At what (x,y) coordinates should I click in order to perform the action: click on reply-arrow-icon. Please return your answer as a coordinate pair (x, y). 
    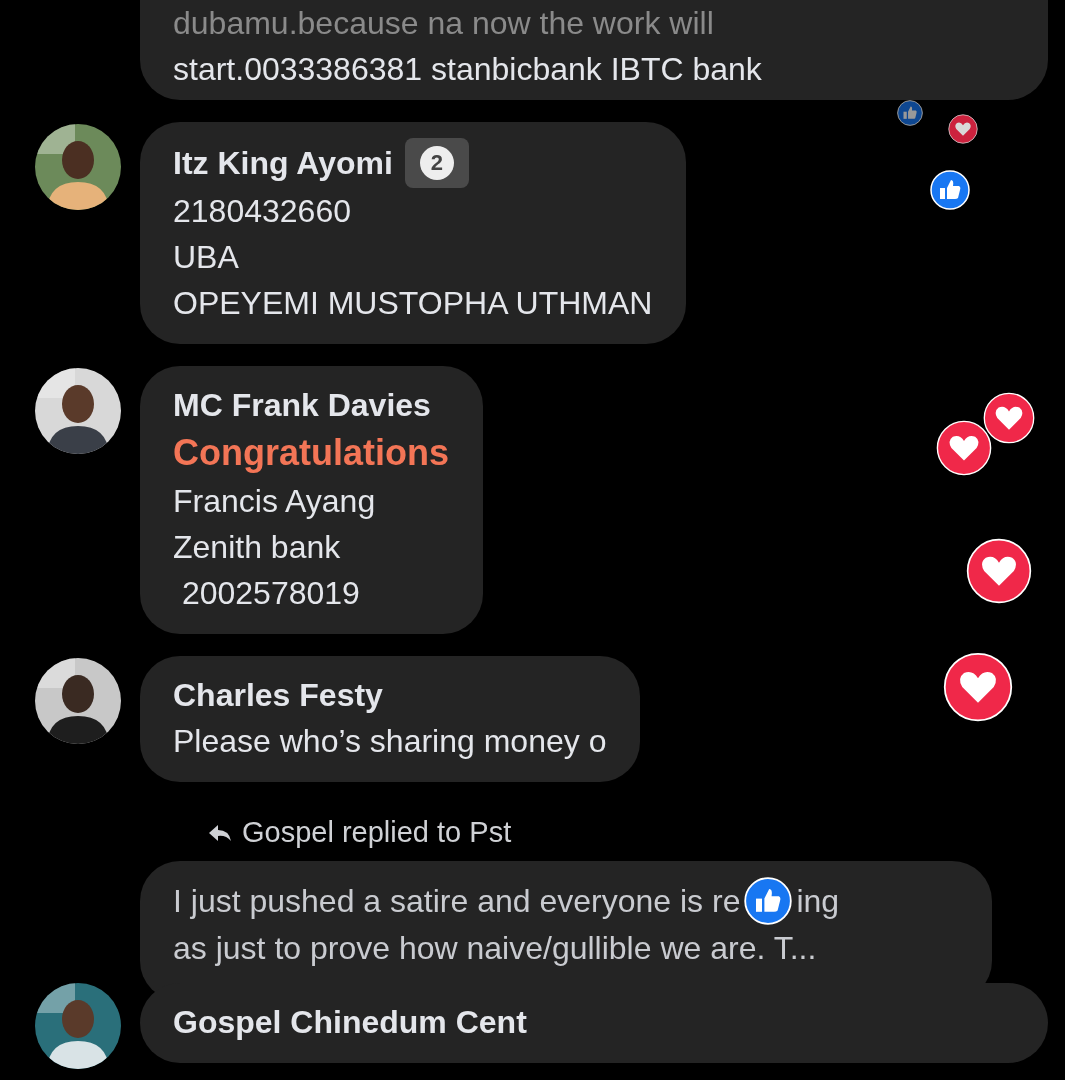
    Looking at the image, I should click on (220, 832).